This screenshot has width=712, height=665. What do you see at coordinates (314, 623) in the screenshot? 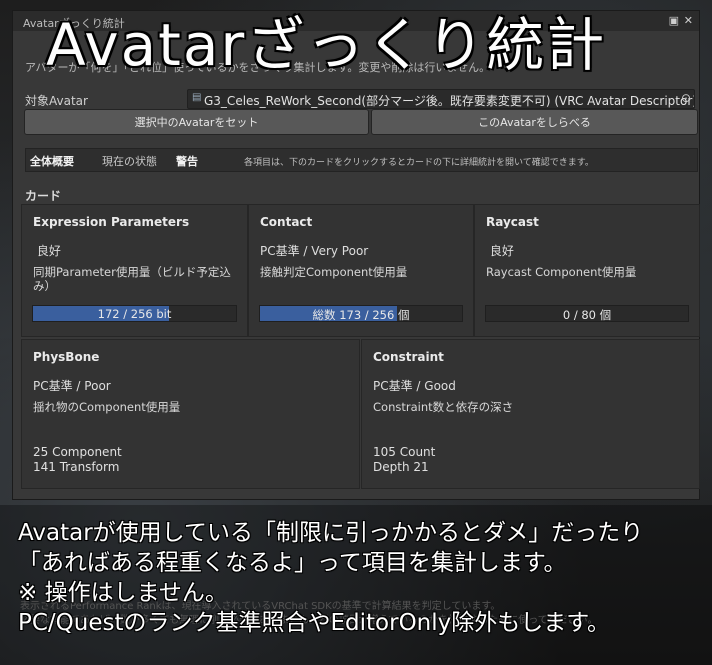
I see `caption-line: PC/Questのランク基準照合やEditorOnly除外もします。` at bounding box center [314, 623].